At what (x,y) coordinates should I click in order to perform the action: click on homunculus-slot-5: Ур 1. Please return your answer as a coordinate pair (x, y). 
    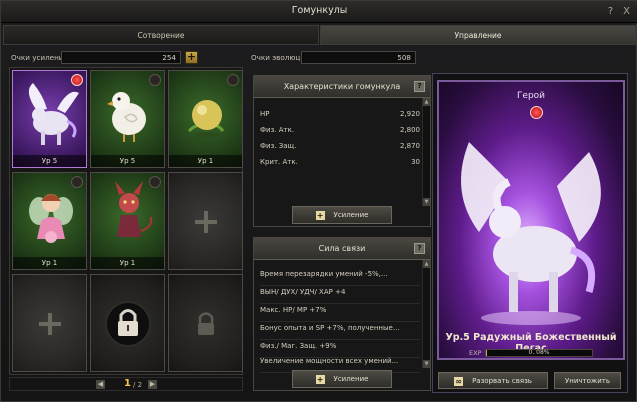
    Looking at the image, I should click on (127, 221).